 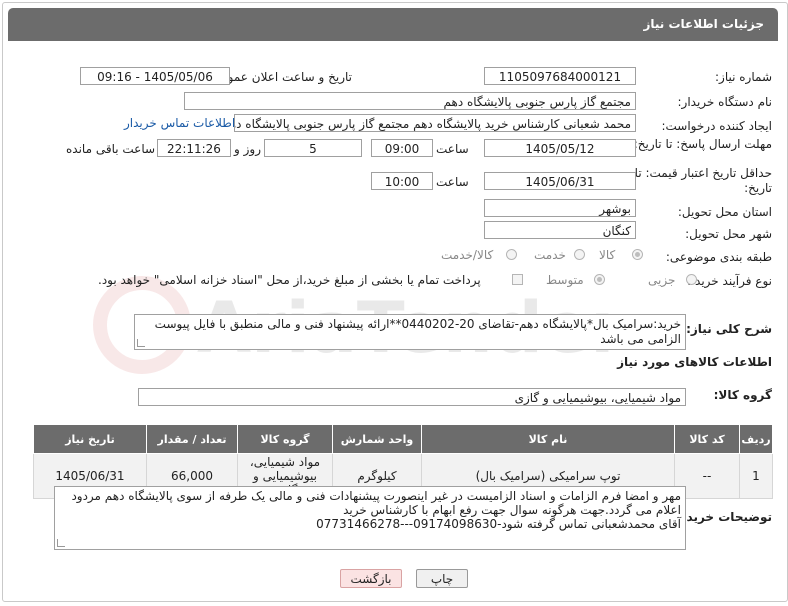 What do you see at coordinates (742, 395) in the screenshot?
I see `goods-group-label: گروه کالا:` at bounding box center [742, 395].